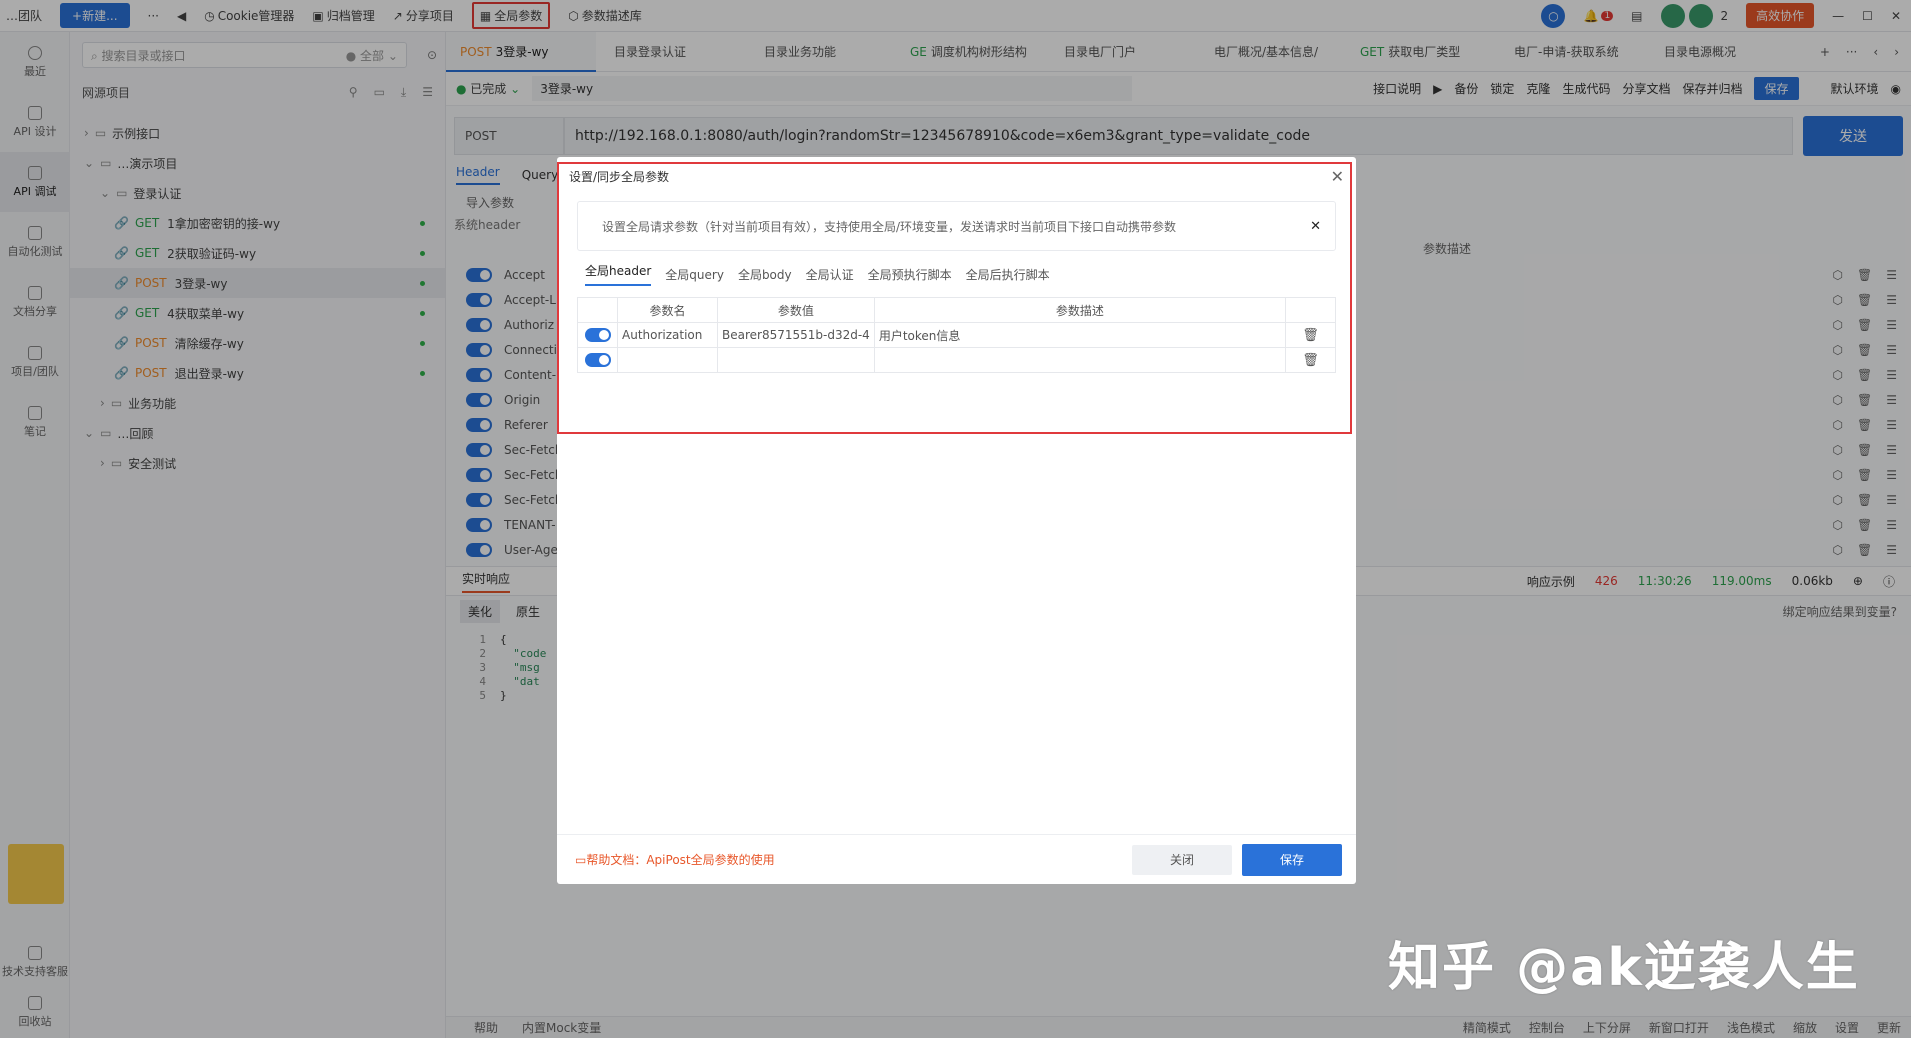 The height and width of the screenshot is (1038, 1911). Describe the element at coordinates (1315, 226) in the screenshot. I see `close-tip-icon: ✕` at that location.